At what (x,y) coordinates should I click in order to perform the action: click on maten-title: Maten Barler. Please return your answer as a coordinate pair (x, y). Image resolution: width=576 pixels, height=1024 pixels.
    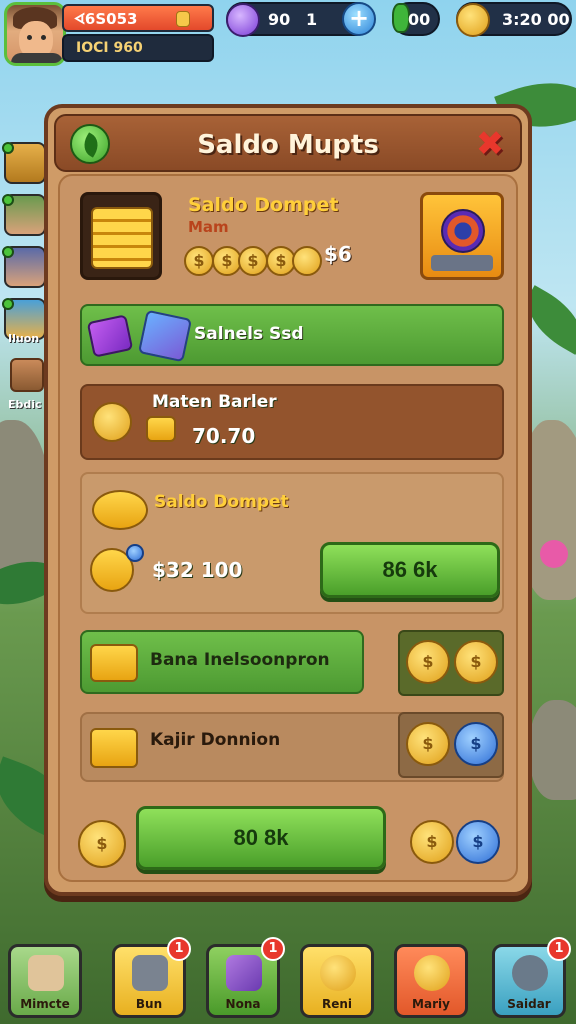
    Looking at the image, I should click on (214, 402).